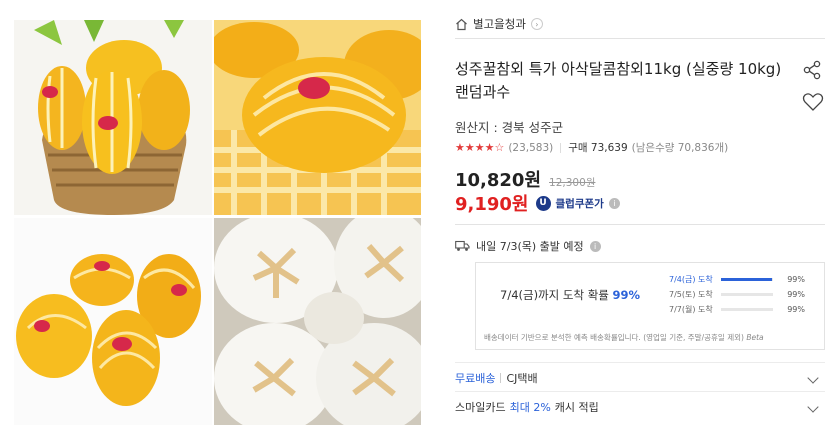 This screenshot has height=427, width=835. I want to click on shipping-label: 내일 7/3(목) 출발 예정, so click(530, 246).